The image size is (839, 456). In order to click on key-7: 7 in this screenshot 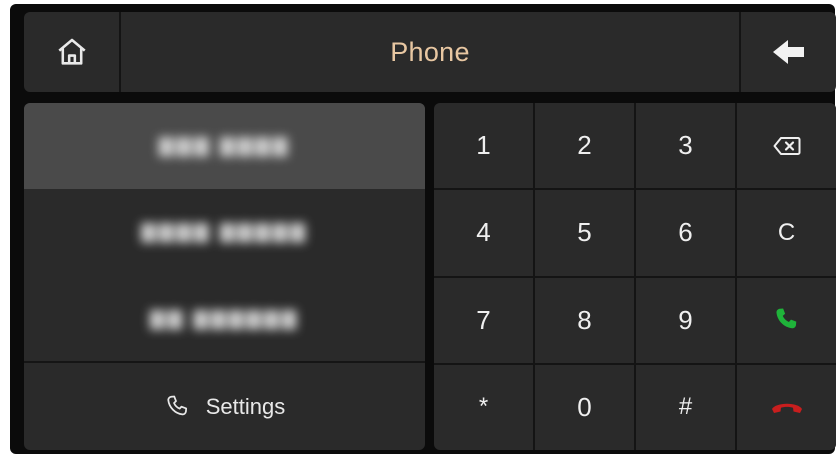, I will do `click(483, 320)`.